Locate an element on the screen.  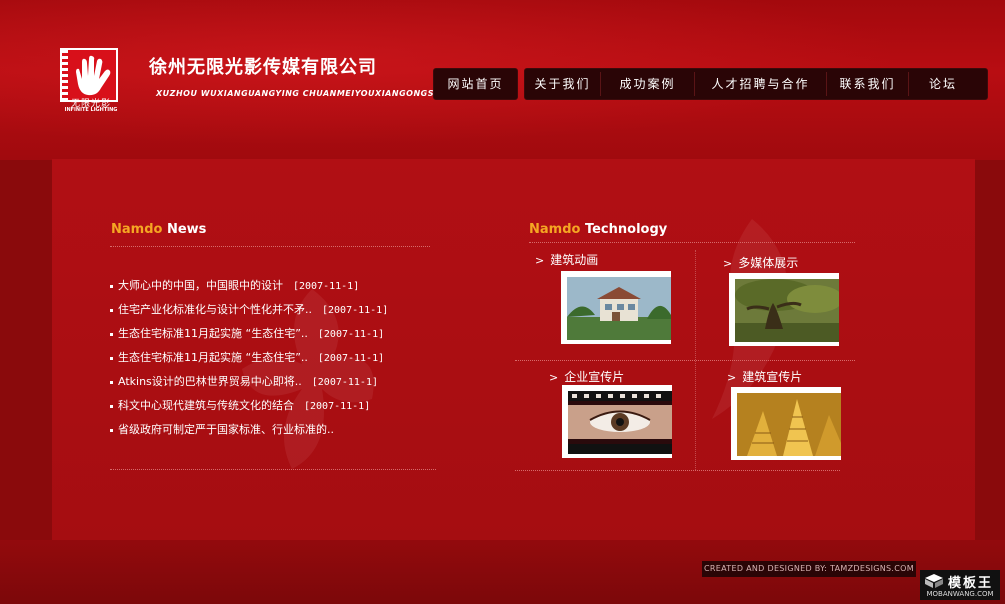
tech-item-corporate-video: > 企业宣传片 is located at coordinates (586, 376).